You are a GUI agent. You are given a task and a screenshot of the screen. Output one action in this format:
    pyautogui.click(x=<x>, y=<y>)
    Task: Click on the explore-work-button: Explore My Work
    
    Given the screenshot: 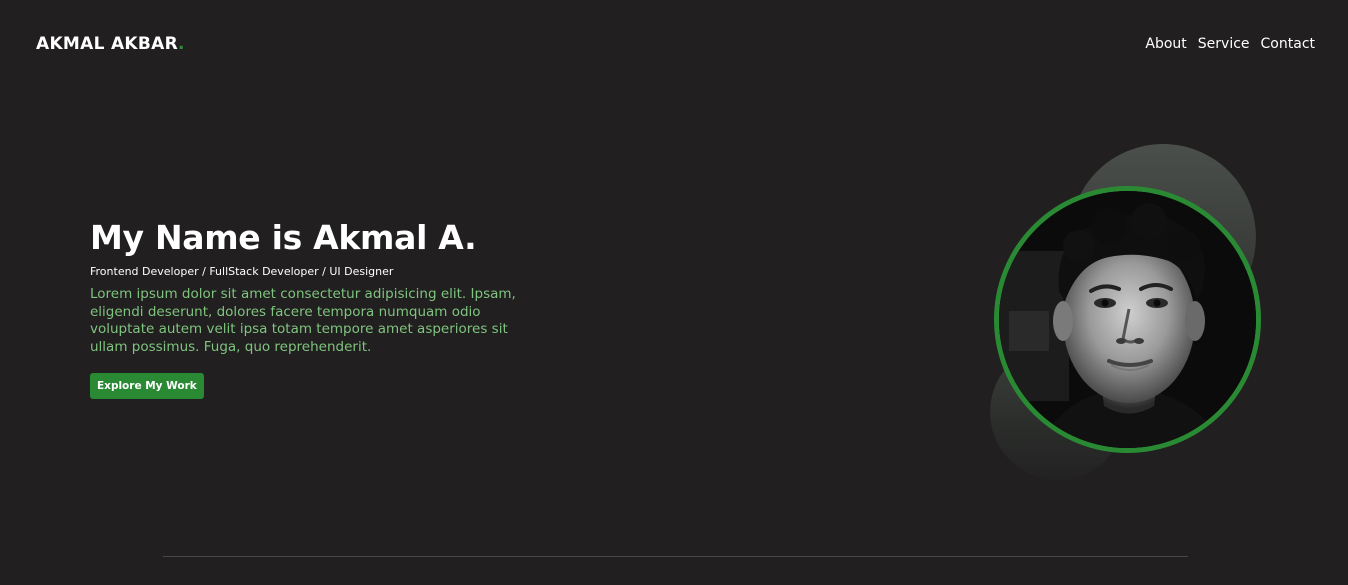 What is the action you would take?
    pyautogui.click(x=147, y=386)
    